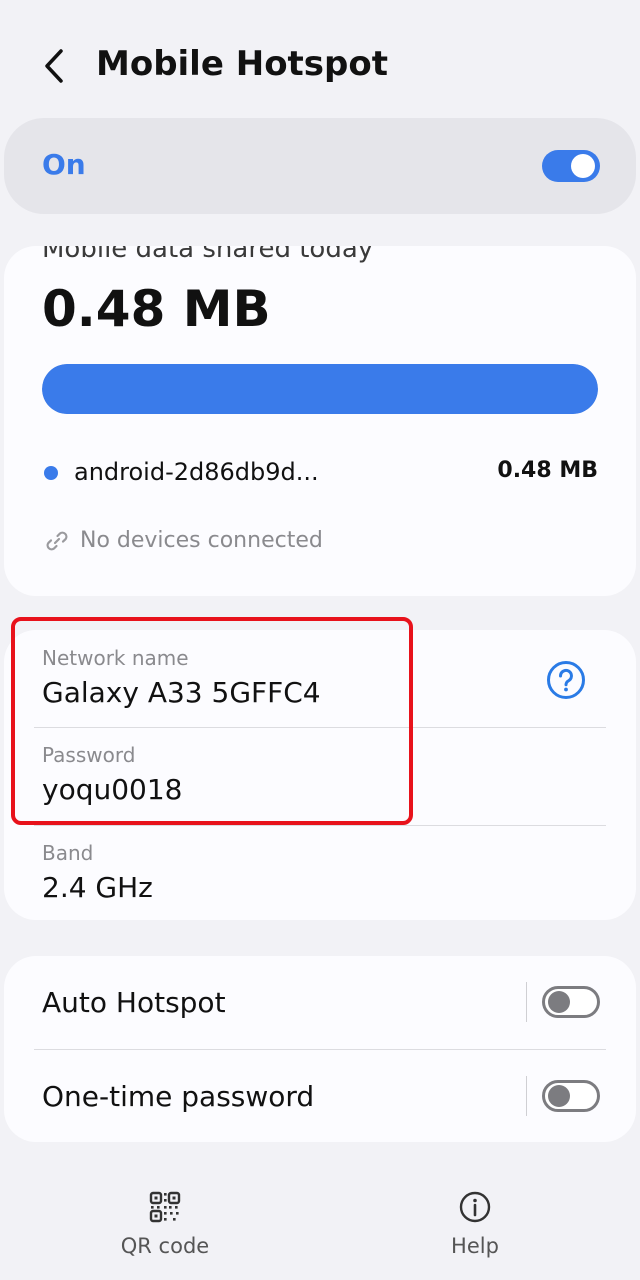 The width and height of the screenshot is (640, 1280). I want to click on band-value: 2.4 GHz, so click(97, 887).